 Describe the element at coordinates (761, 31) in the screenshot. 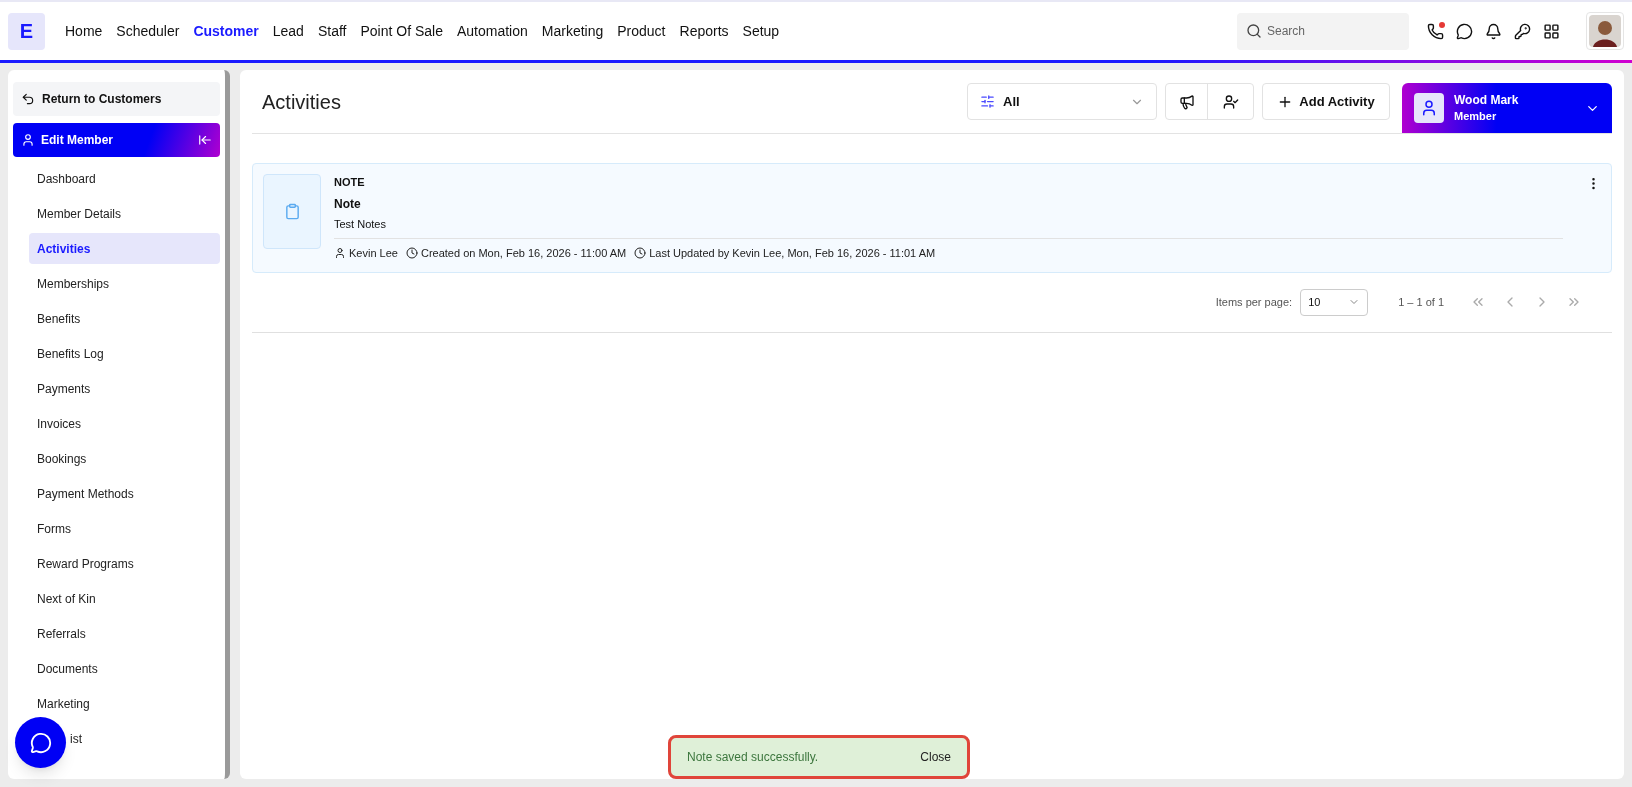

I see `nav-link: Setup` at that location.